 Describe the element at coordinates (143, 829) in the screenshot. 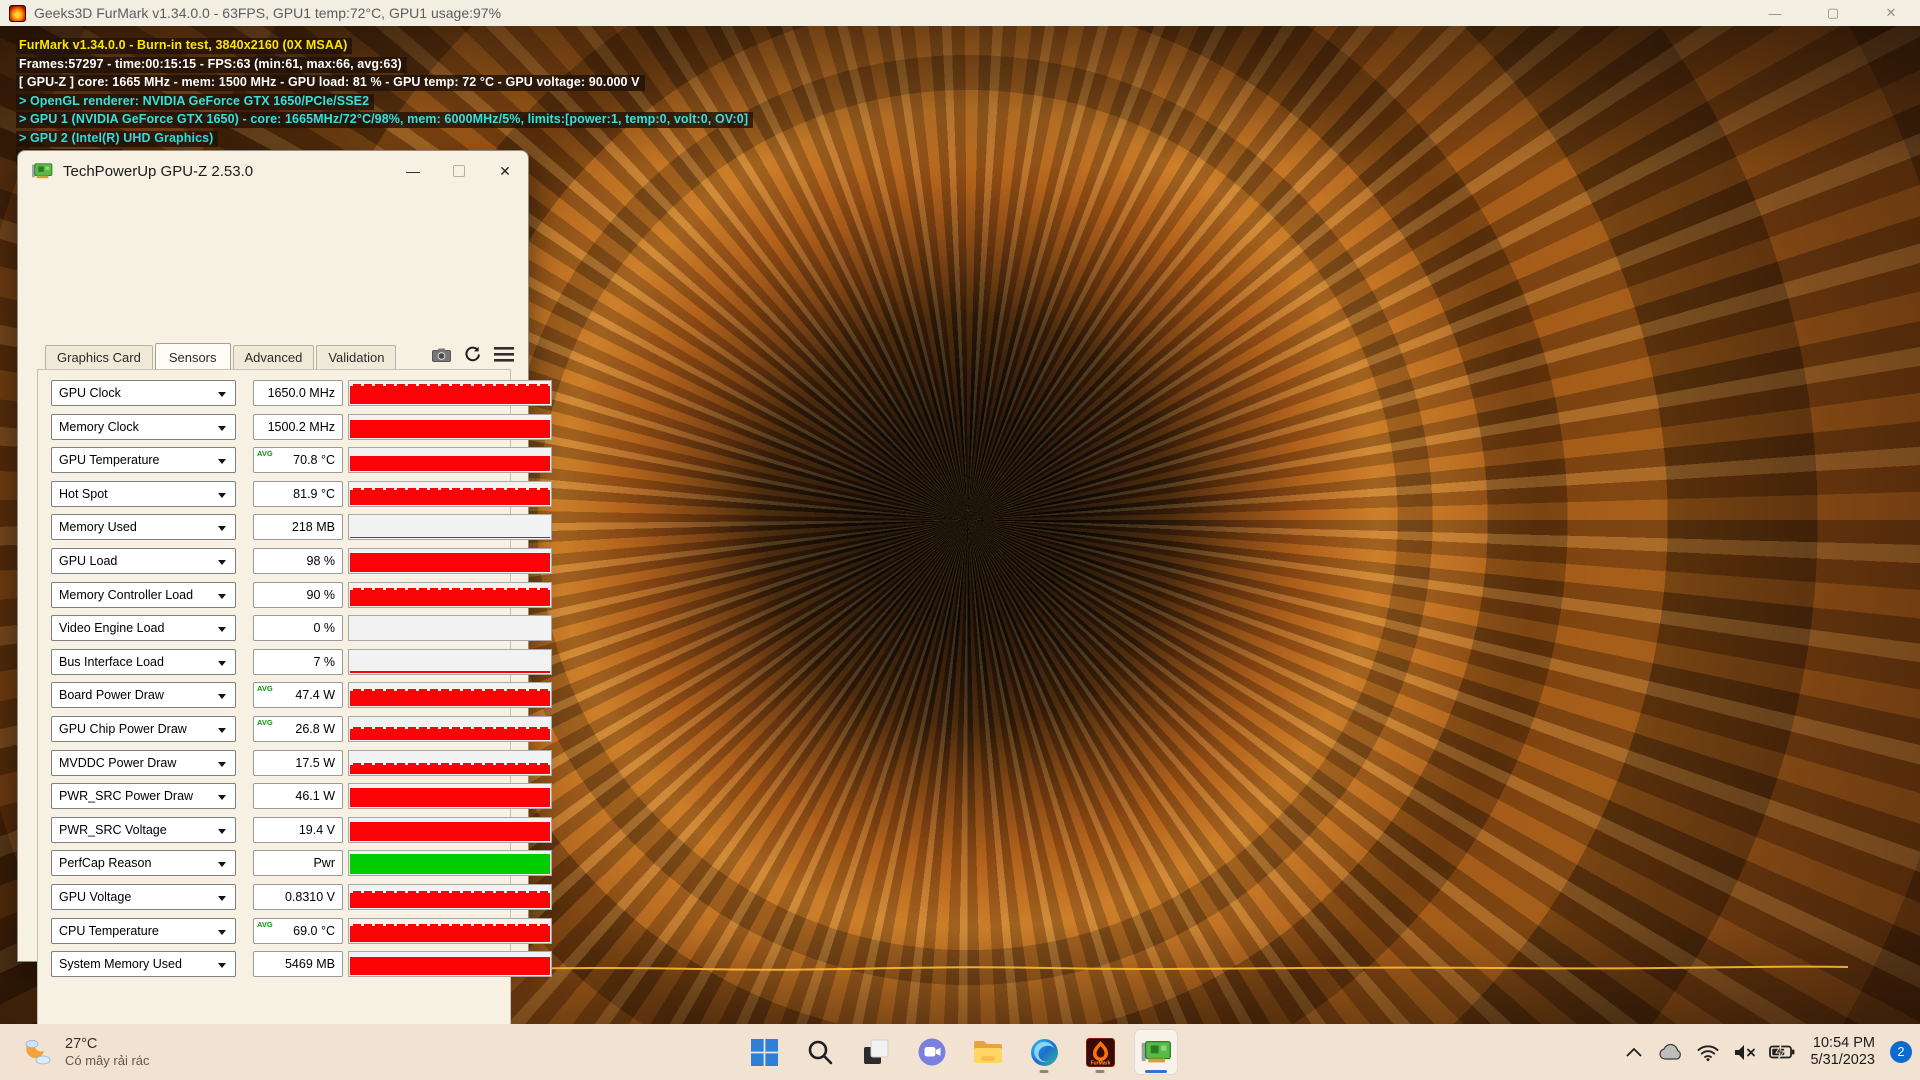

I see `sensor-select: PWR_SRC Voltage` at that location.